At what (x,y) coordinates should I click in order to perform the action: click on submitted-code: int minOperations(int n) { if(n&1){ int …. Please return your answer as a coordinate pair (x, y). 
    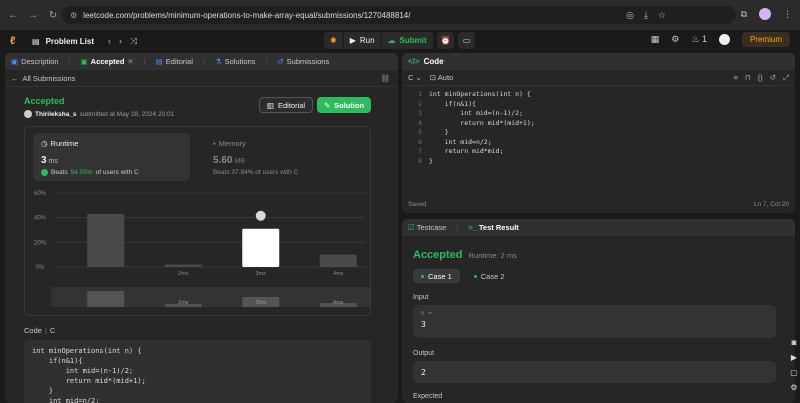
    Looking at the image, I should click on (197, 371).